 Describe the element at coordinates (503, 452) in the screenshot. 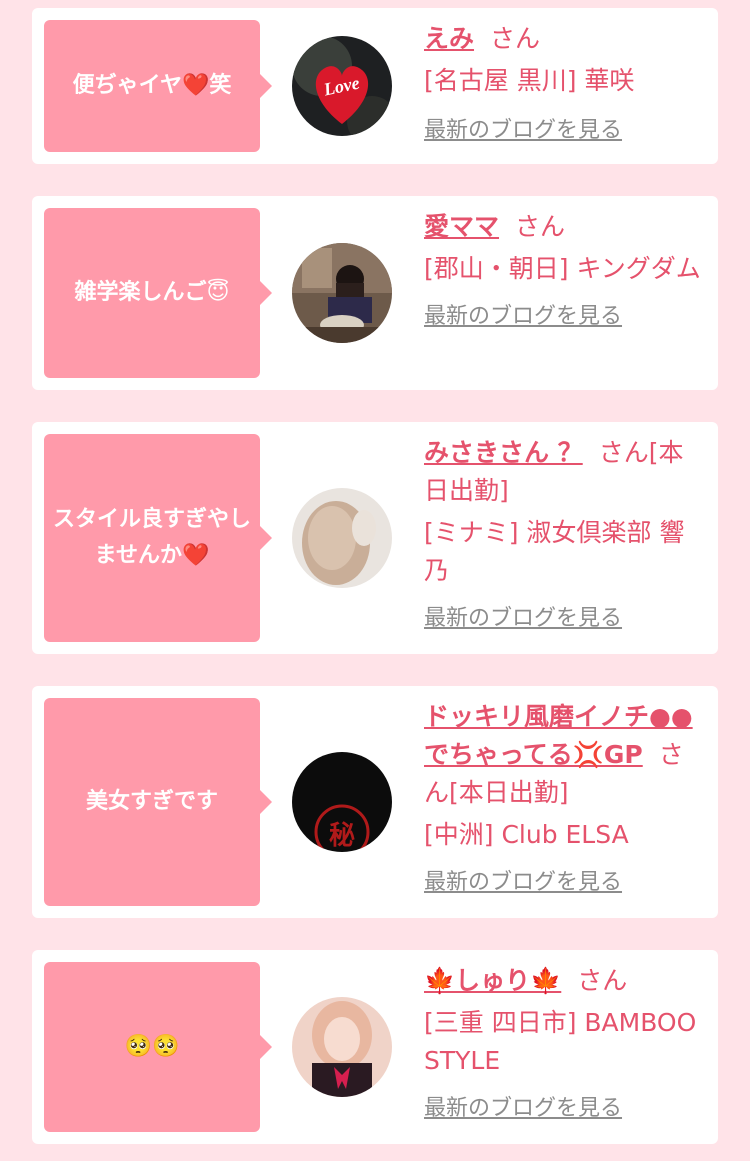

I see `author-name-link: みさきさん ？` at that location.